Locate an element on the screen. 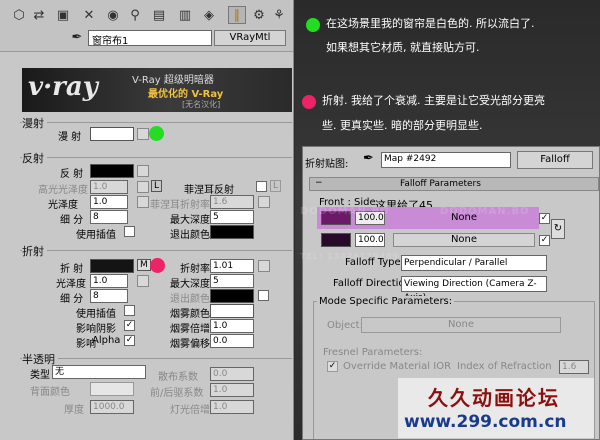 The width and height of the screenshot is (600, 440). hilight-gloss-label: 高光光泽度 is located at coordinates (63, 190).